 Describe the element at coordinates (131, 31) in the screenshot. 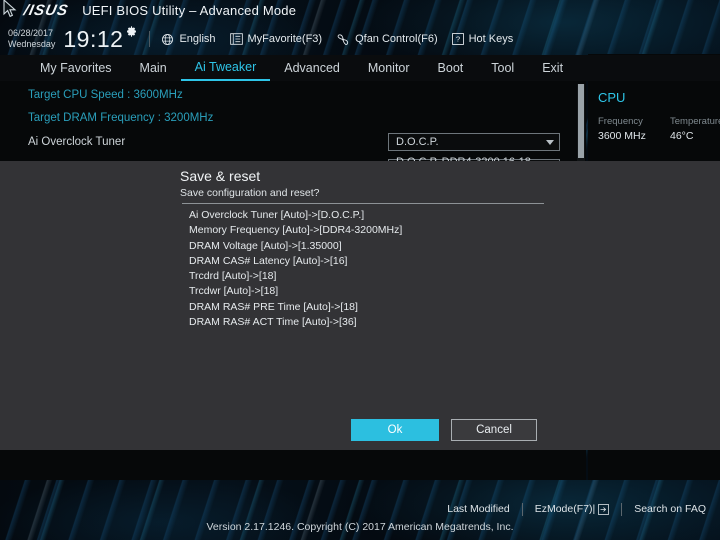

I see `gear-icon` at that location.